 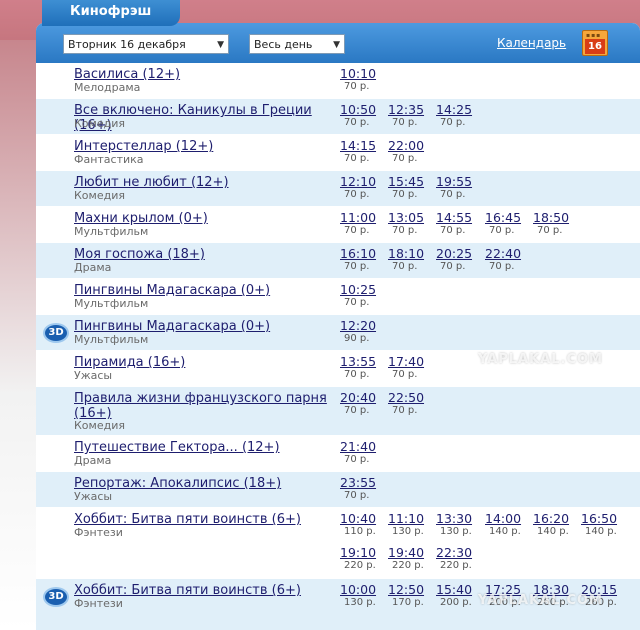 I want to click on session-slot: 19:55 70 р., so click(x=457, y=188).